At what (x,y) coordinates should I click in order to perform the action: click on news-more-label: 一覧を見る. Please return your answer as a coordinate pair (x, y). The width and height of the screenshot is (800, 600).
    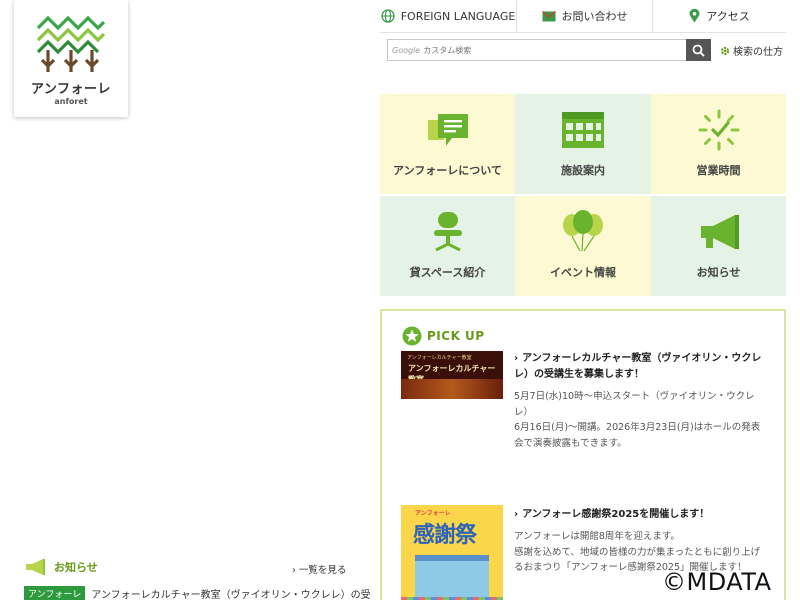
    Looking at the image, I should click on (322, 570).